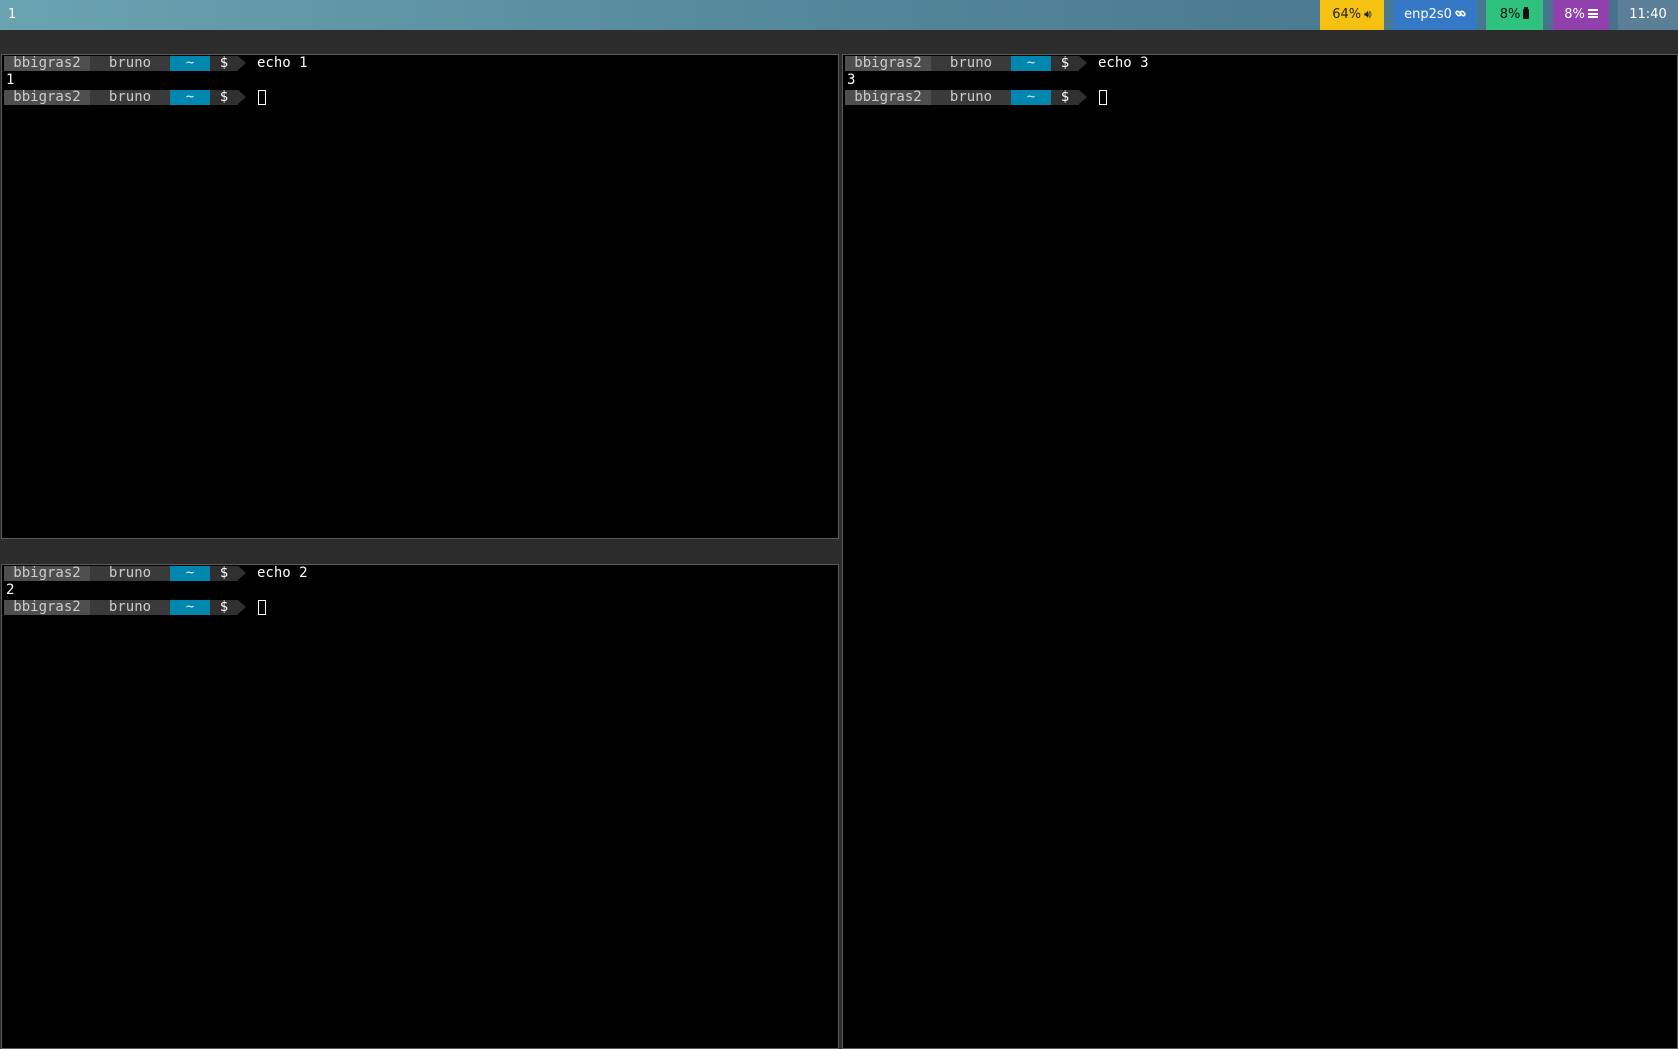 This screenshot has width=1678, height=1049. I want to click on clock: 11:40, so click(1648, 14).